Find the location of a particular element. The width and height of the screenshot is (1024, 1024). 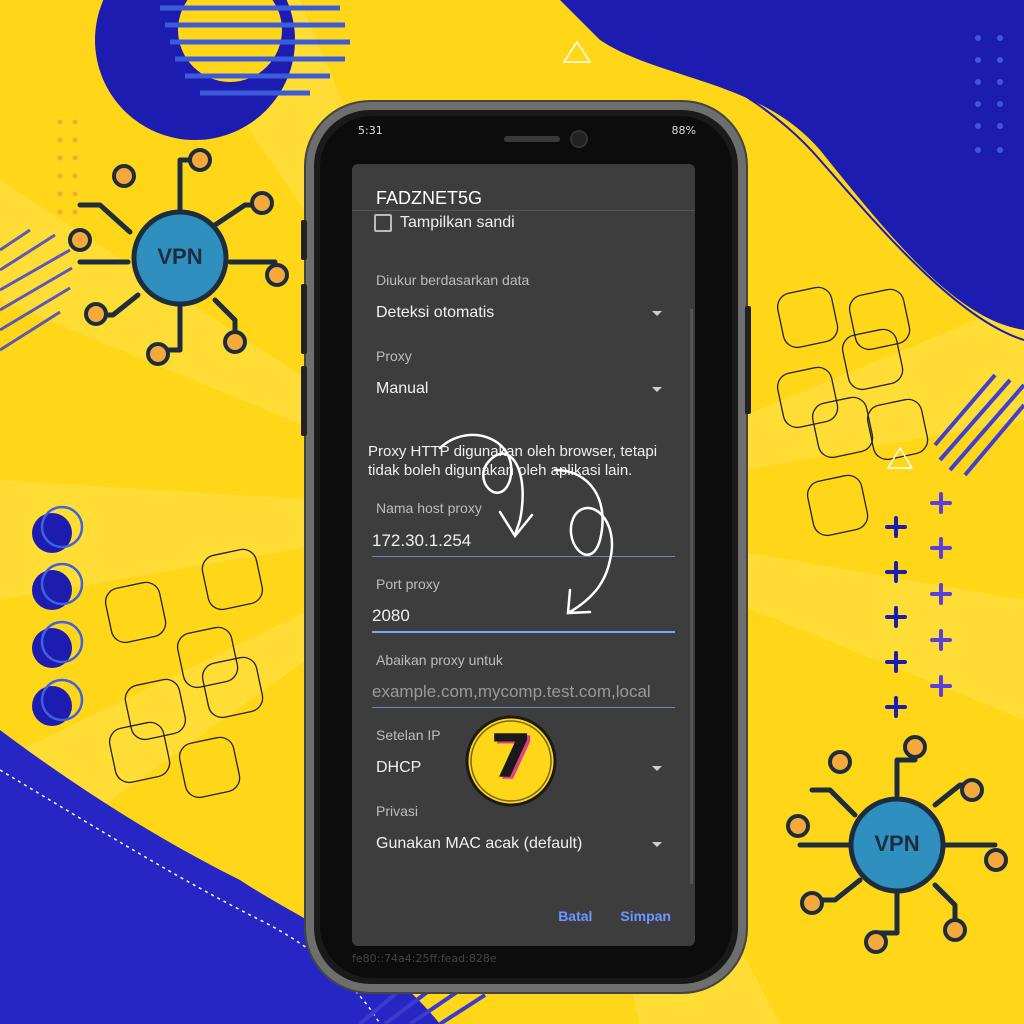

vpn-badge-top-left: VPN is located at coordinates (180, 256).